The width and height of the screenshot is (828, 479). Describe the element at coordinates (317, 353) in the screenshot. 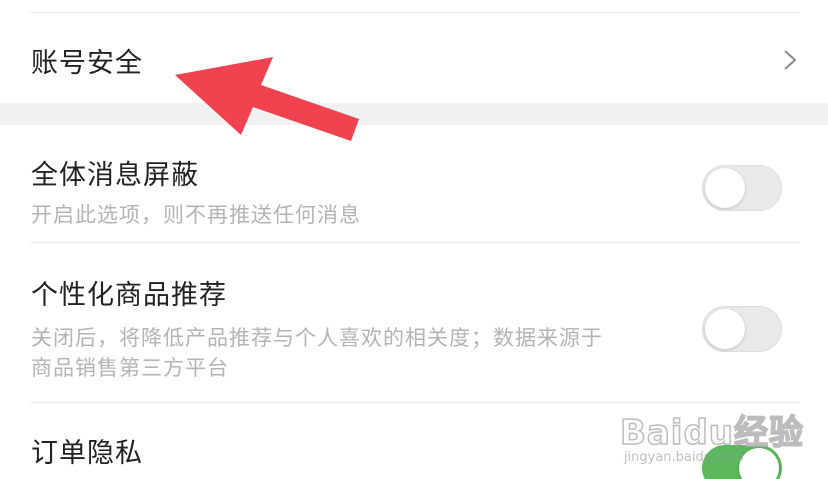

I see `personalized-recommendation-description: 关闭后，将降低产品推荐与个人喜欢的相关度；数据来源于商品销售第三方平台` at that location.